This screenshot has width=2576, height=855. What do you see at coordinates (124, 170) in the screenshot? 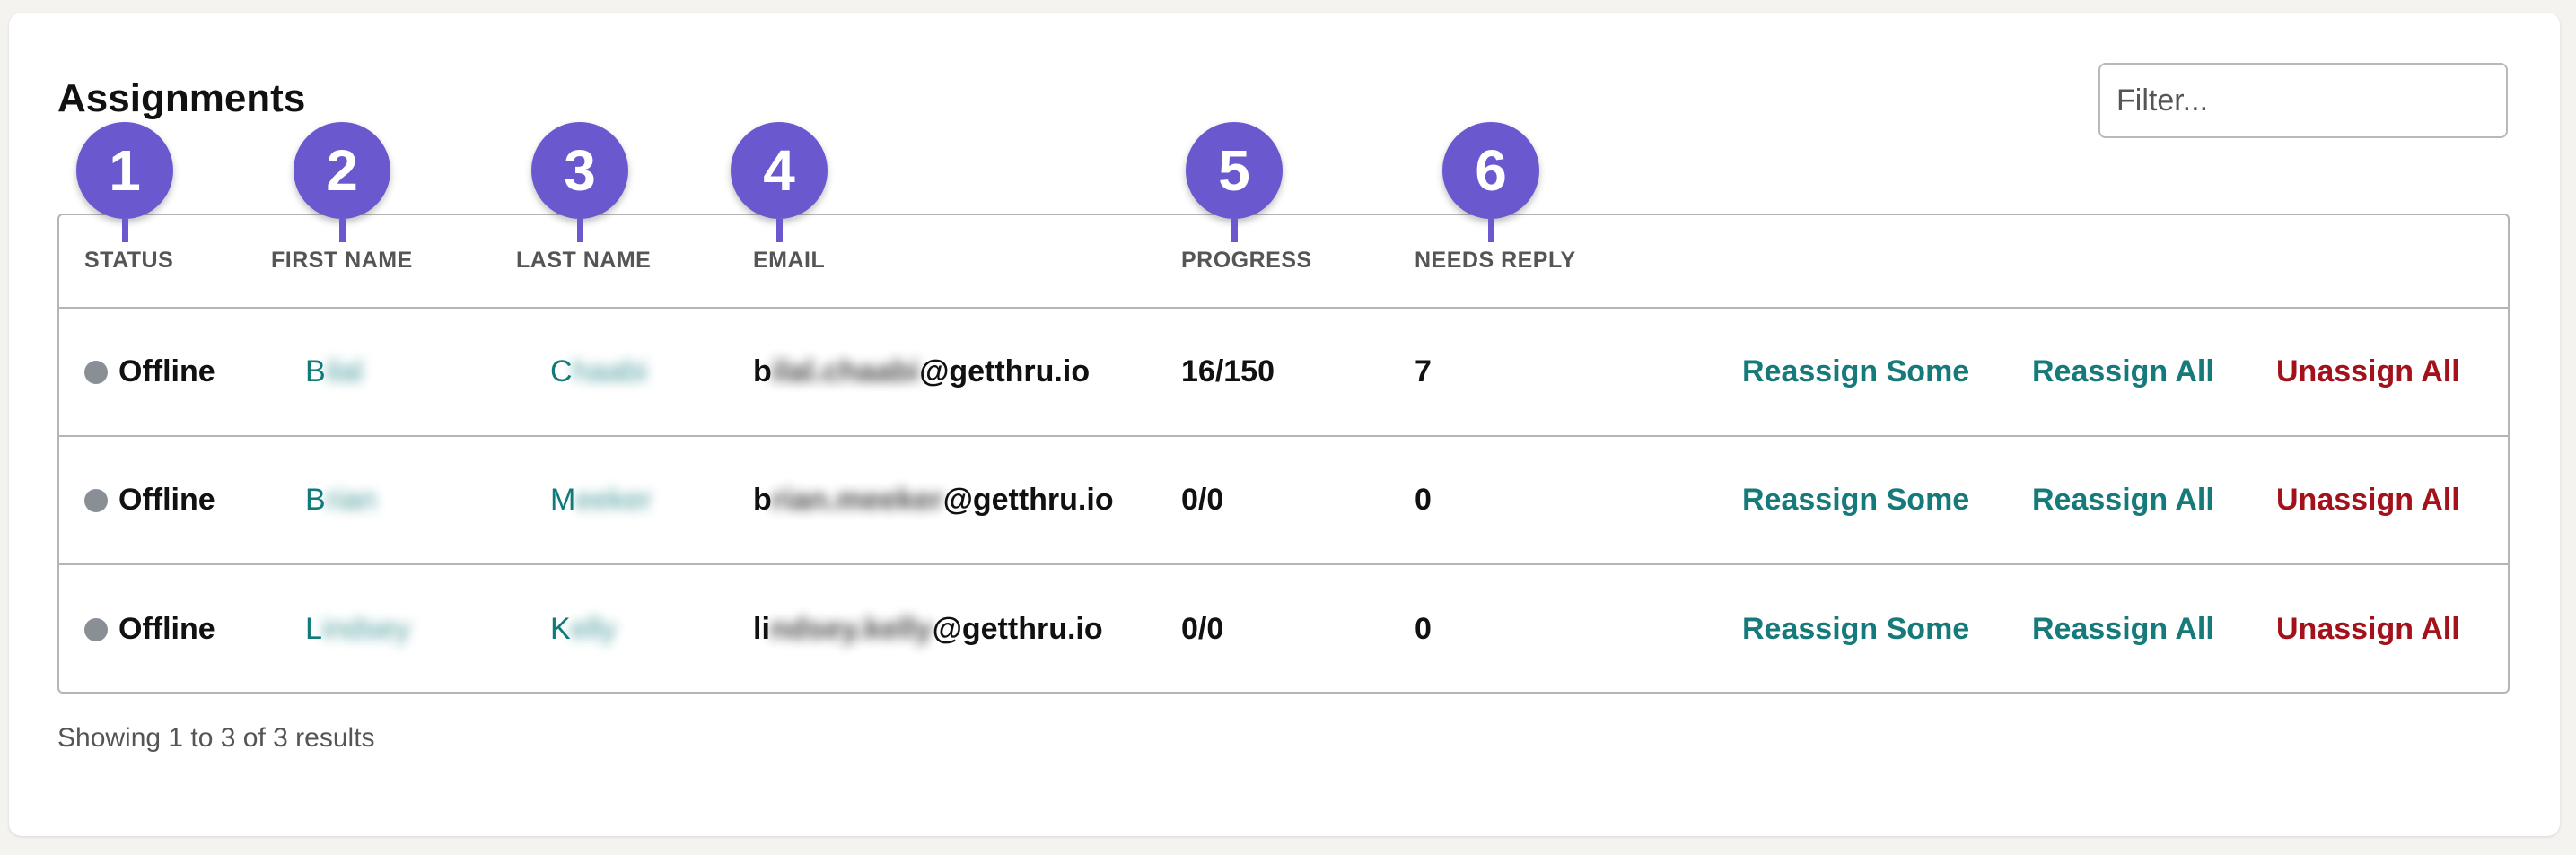
I see `annotation-marker-1: 1` at bounding box center [124, 170].